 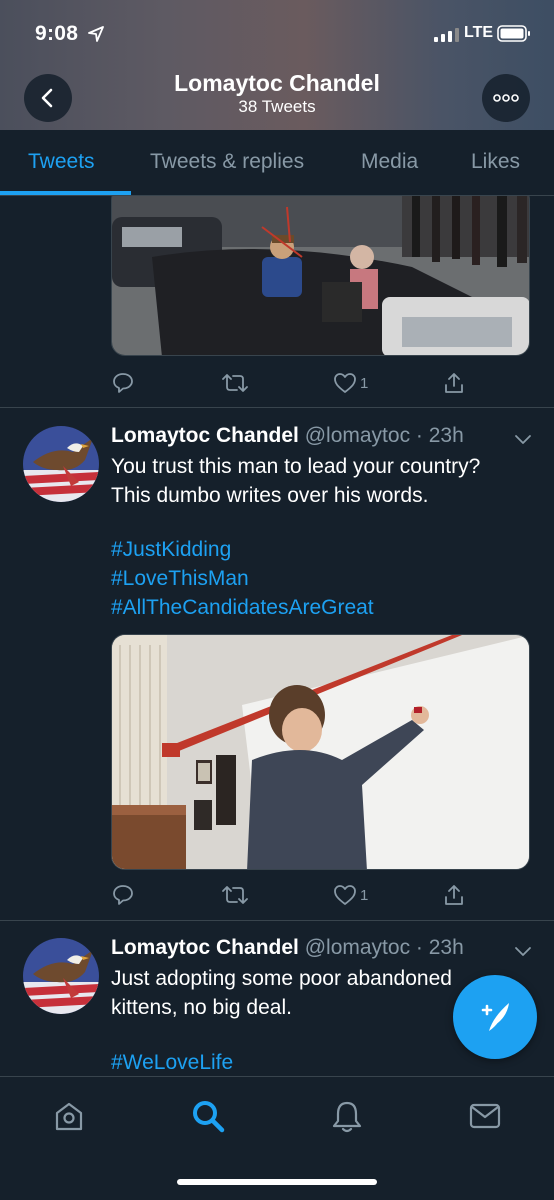 What do you see at coordinates (242, 608) in the screenshot?
I see `hashtag-link: #AllTheCandidatesAreGreat` at bounding box center [242, 608].